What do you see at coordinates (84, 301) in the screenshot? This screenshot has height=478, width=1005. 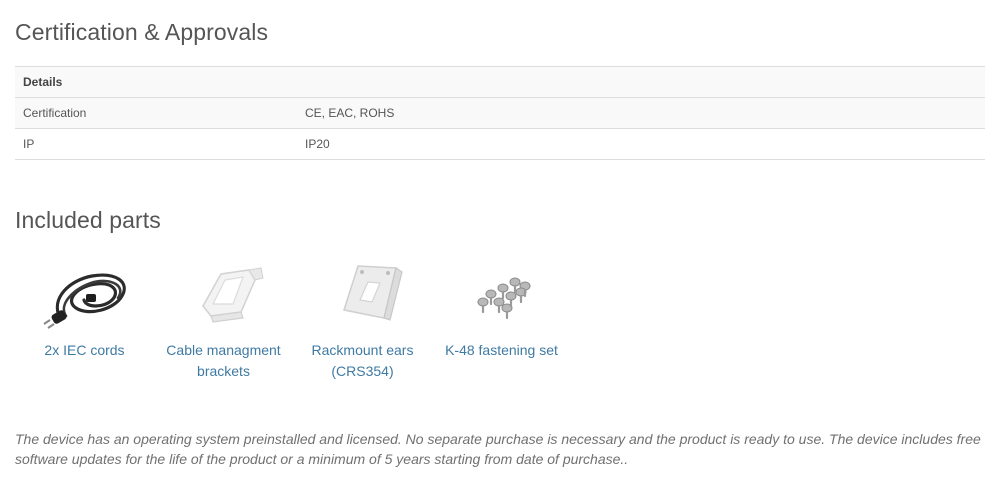 I see `power-cord-icon` at bounding box center [84, 301].